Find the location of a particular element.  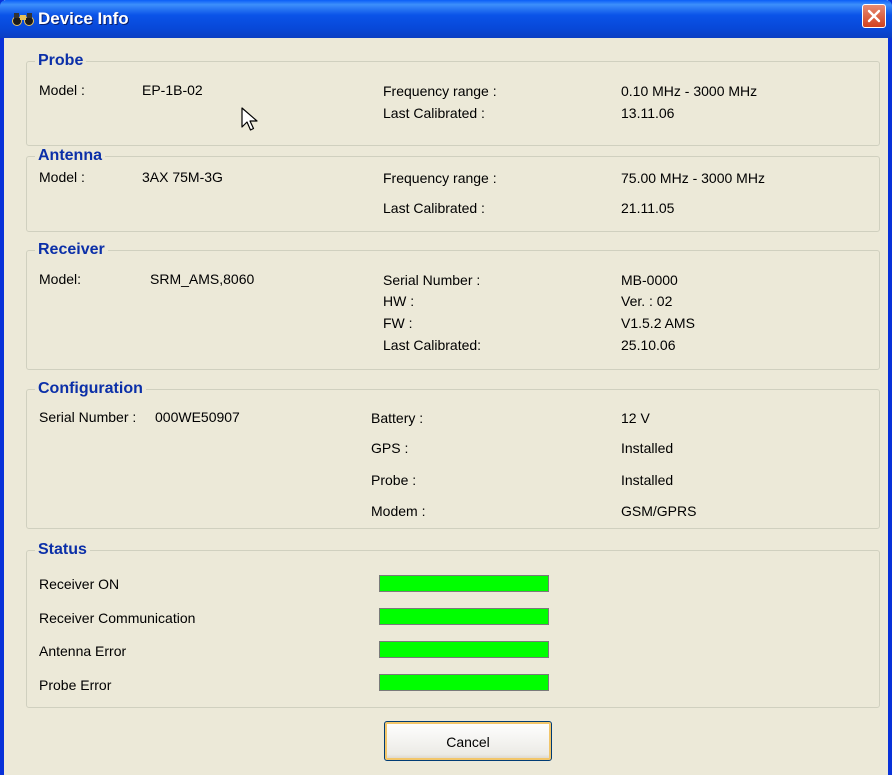

probe-frequency-label: Frequency range : is located at coordinates (440, 91).